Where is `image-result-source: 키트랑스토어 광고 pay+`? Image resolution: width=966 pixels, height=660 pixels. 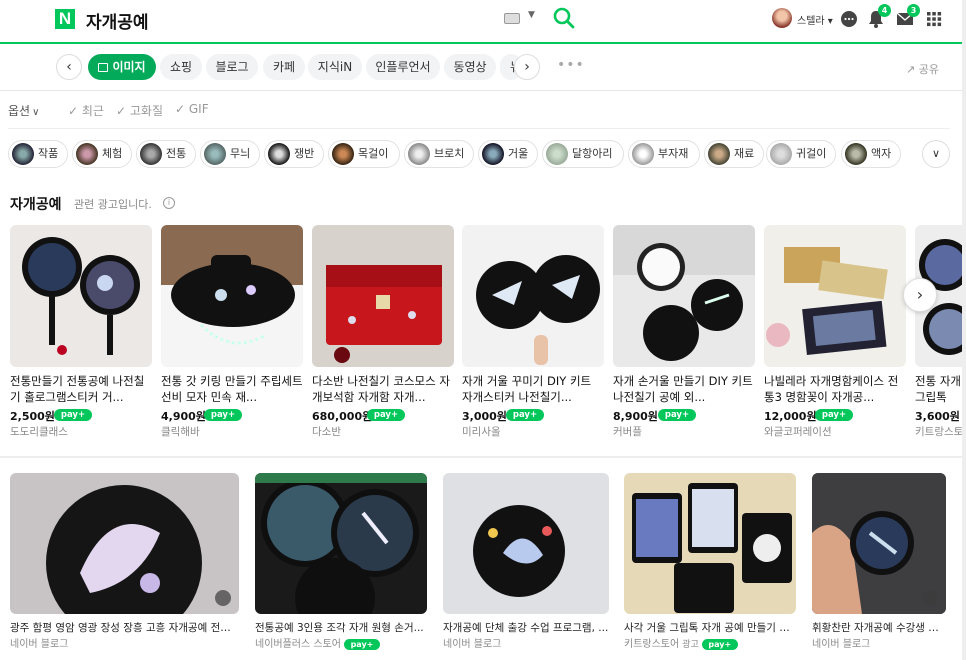 image-result-source: 키트랑스토어 광고 pay+ is located at coordinates (681, 642).